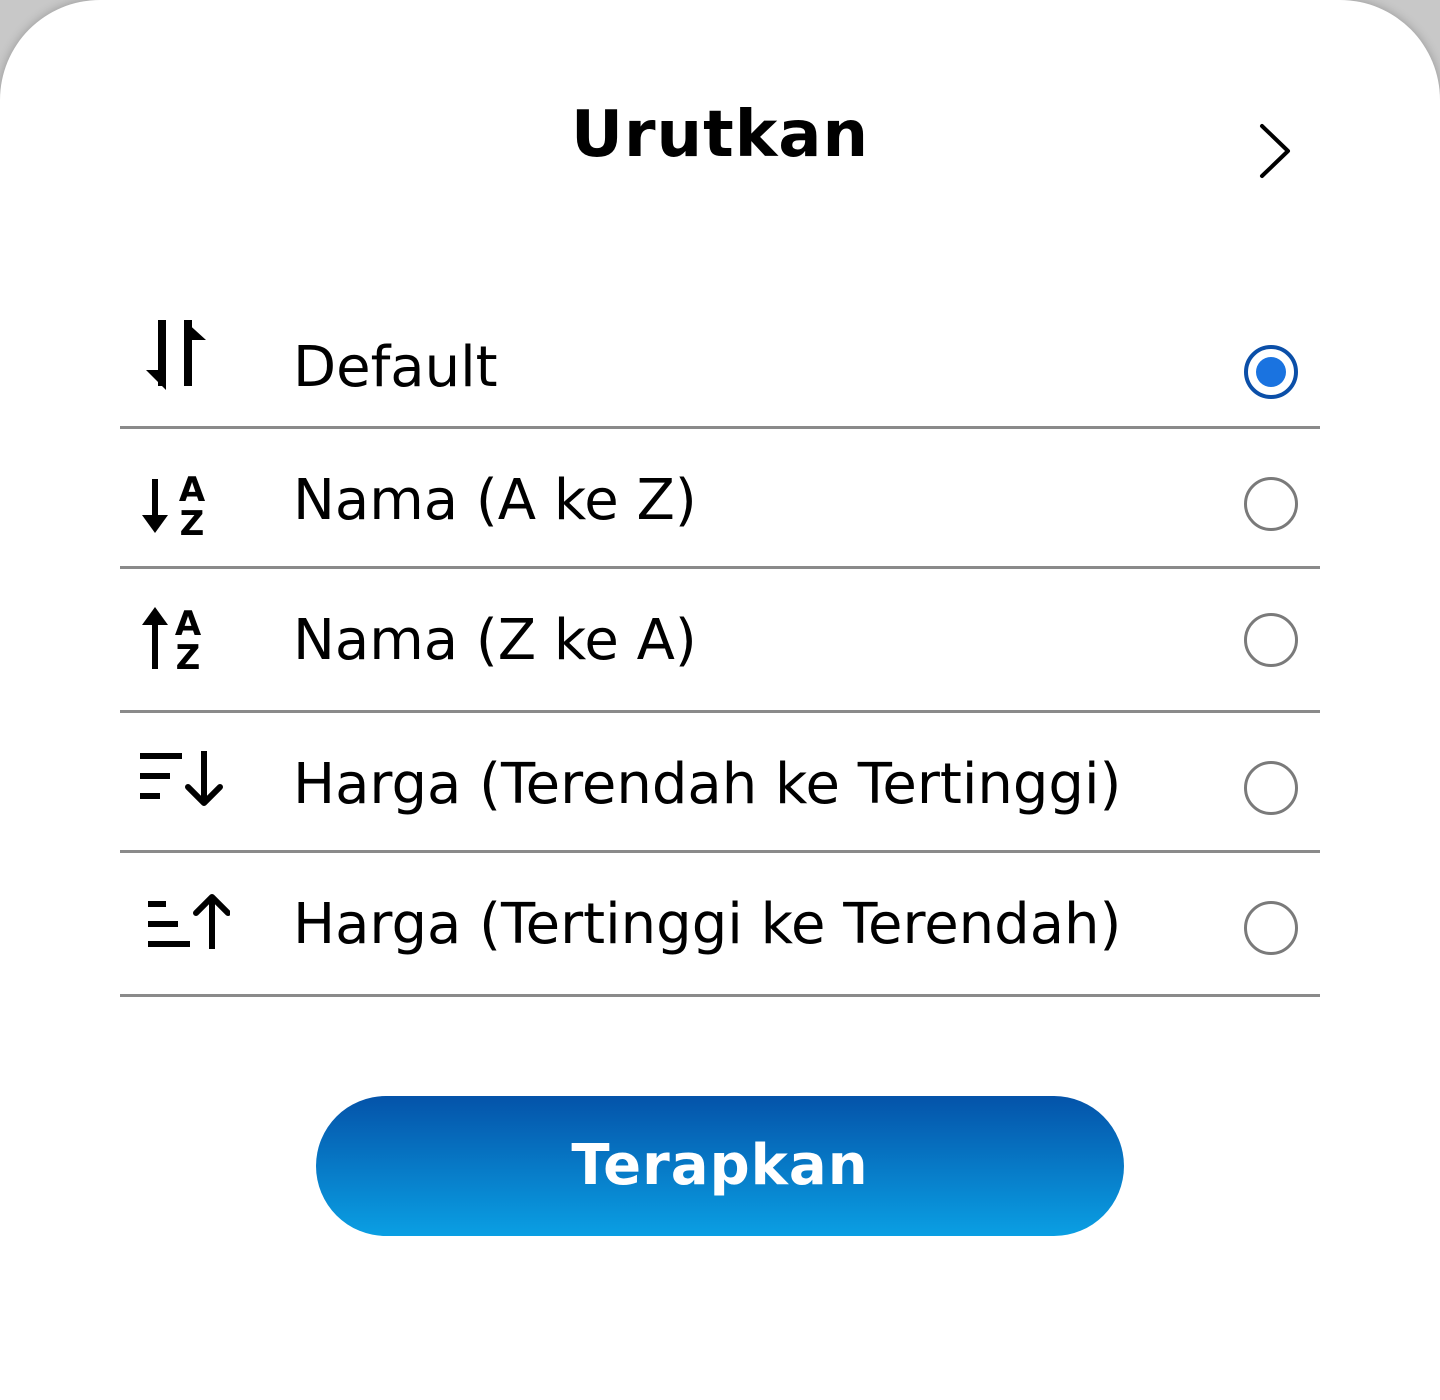  What do you see at coordinates (185, 931) in the screenshot?
I see `sort-amount-up-icon` at bounding box center [185, 931].